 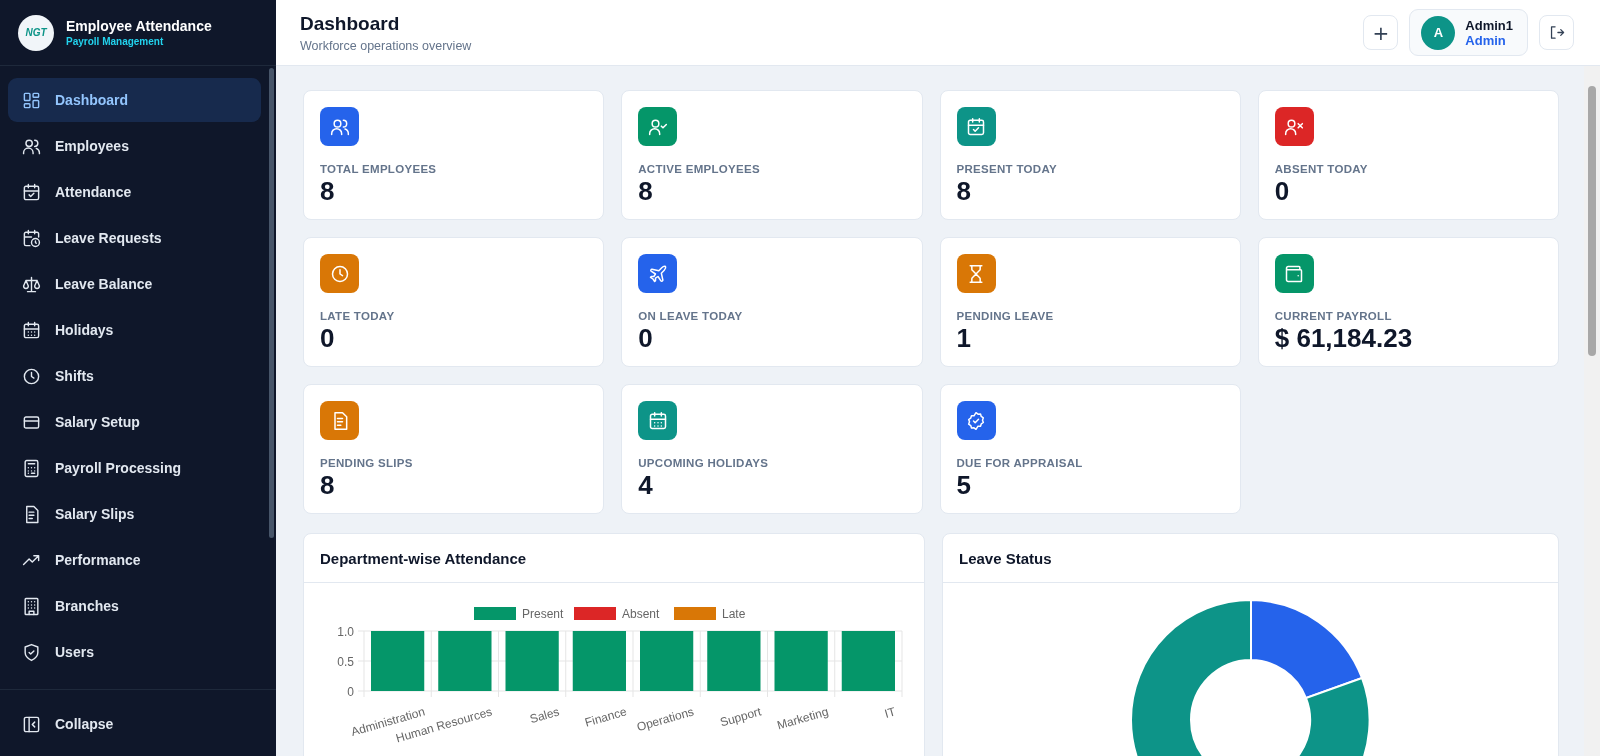 What do you see at coordinates (734, 614) in the screenshot?
I see `legend-label: Late` at bounding box center [734, 614].